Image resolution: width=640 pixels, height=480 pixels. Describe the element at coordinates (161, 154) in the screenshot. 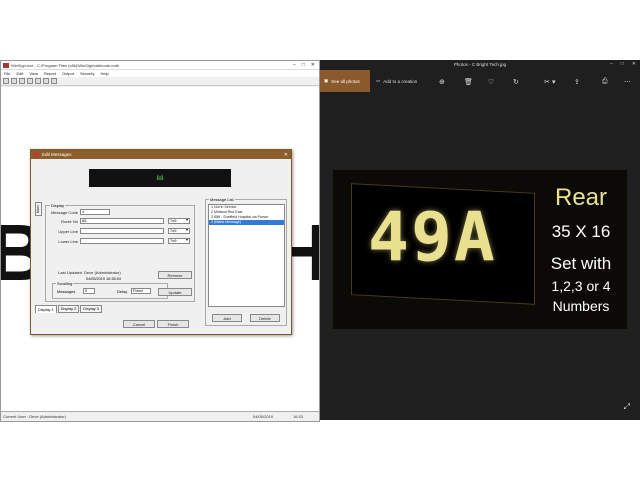

I see `dialog-titlebar: Edit Messages ✕` at that location.